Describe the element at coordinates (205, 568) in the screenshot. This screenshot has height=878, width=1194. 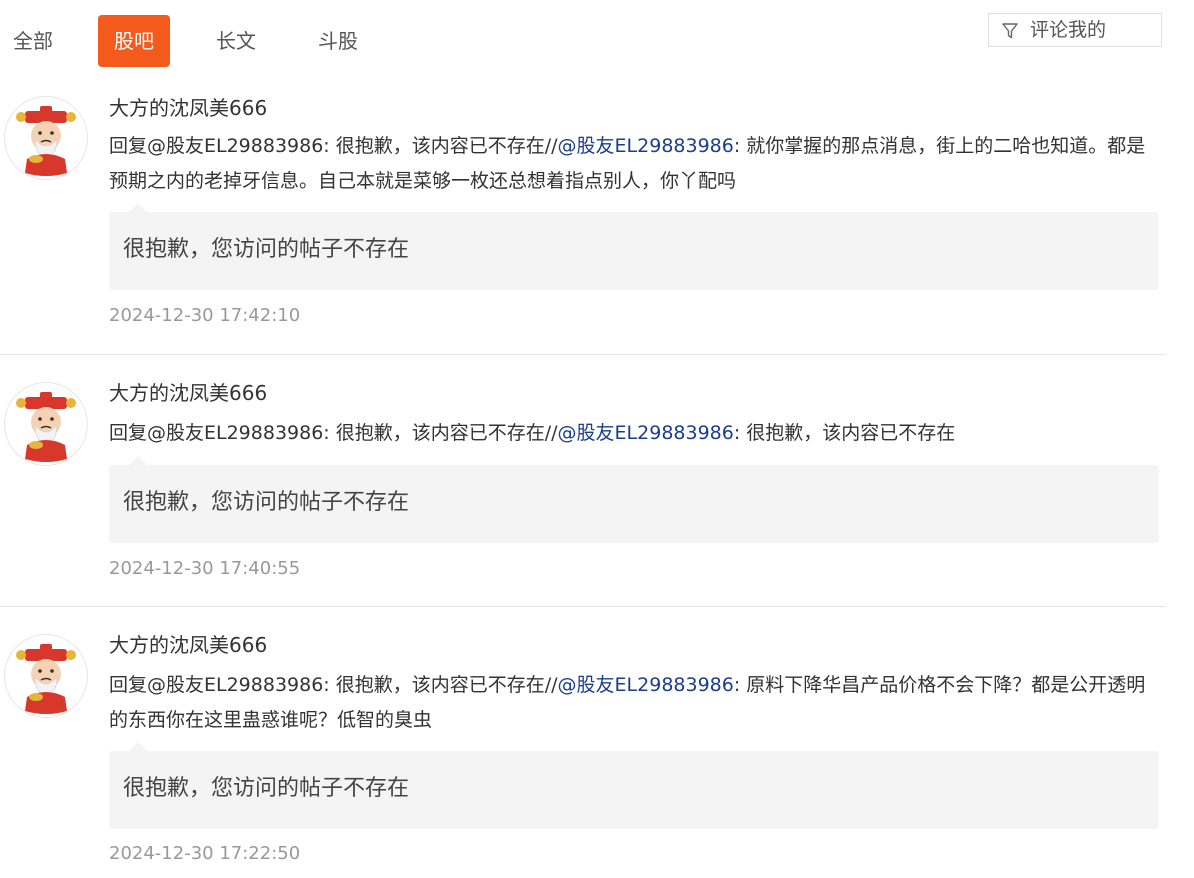
I see `timestamp: 2024-12-30 17:40:55` at that location.